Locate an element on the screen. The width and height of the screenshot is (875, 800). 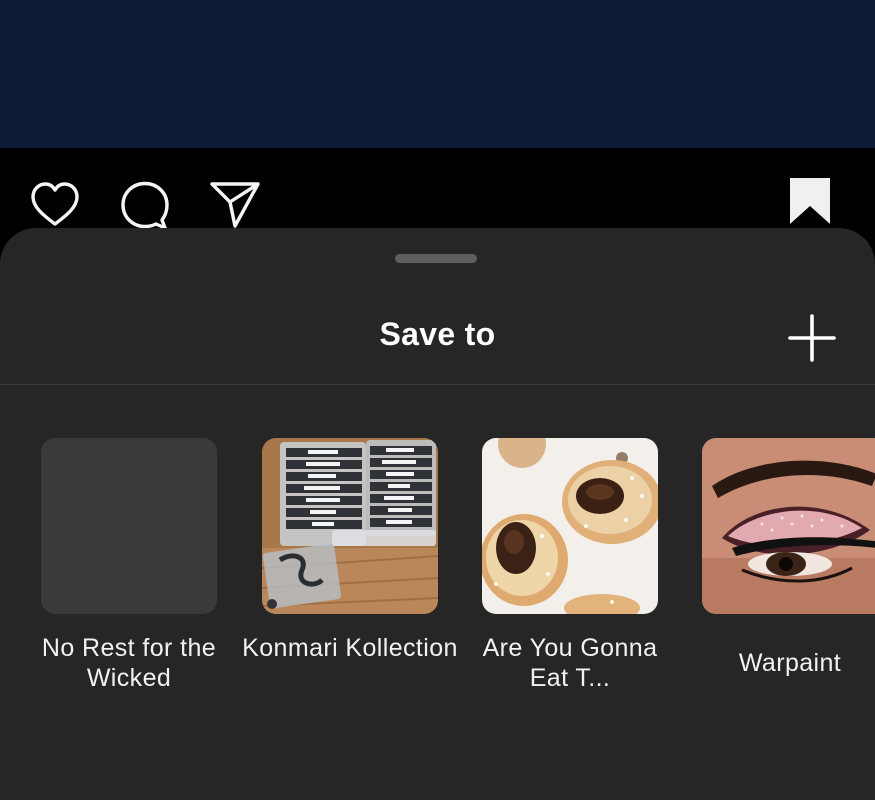
collection-label: Warpaint is located at coordinates (790, 663).